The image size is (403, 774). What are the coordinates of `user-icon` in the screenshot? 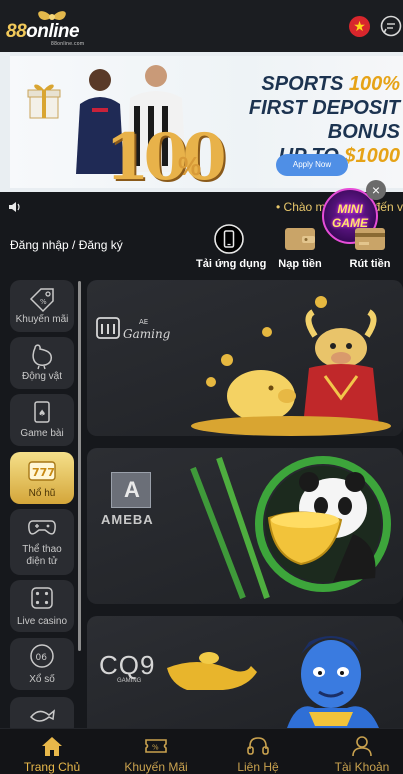 It's located at (362, 746).